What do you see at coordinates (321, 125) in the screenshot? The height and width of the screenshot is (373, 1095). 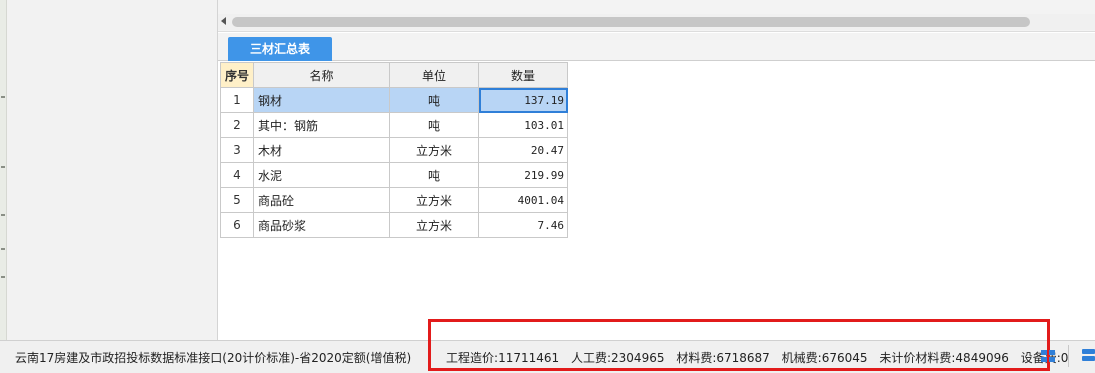 I see `row-name: 其中：钢筋` at bounding box center [321, 125].